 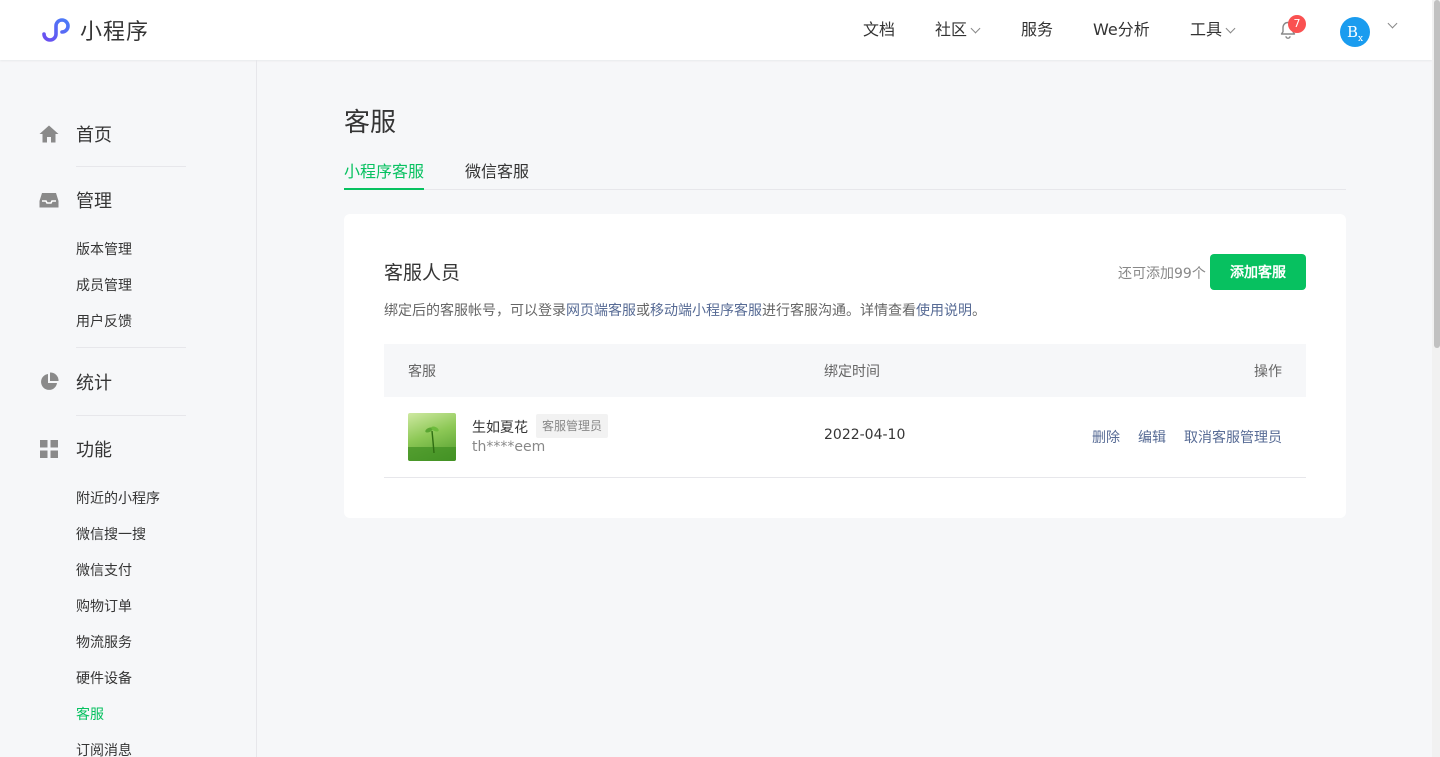 I want to click on grid-icon, so click(x=49, y=449).